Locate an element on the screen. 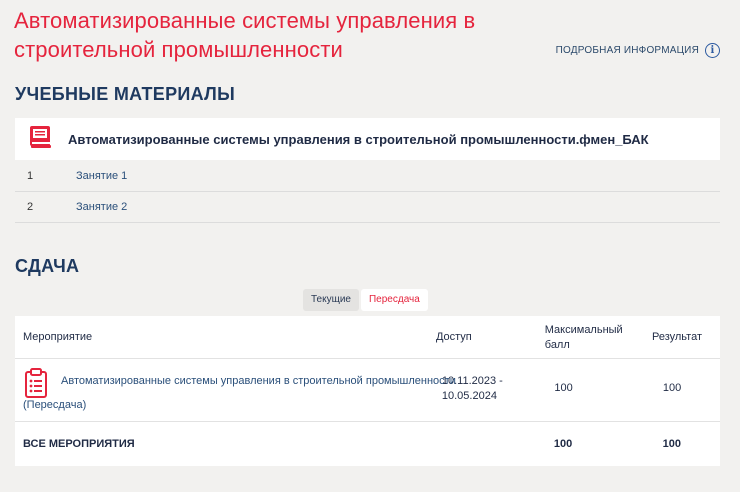 The image size is (740, 492). more-info-link: ПОДРОБНАЯ ИНФОРМАЦИЯ i is located at coordinates (638, 50).